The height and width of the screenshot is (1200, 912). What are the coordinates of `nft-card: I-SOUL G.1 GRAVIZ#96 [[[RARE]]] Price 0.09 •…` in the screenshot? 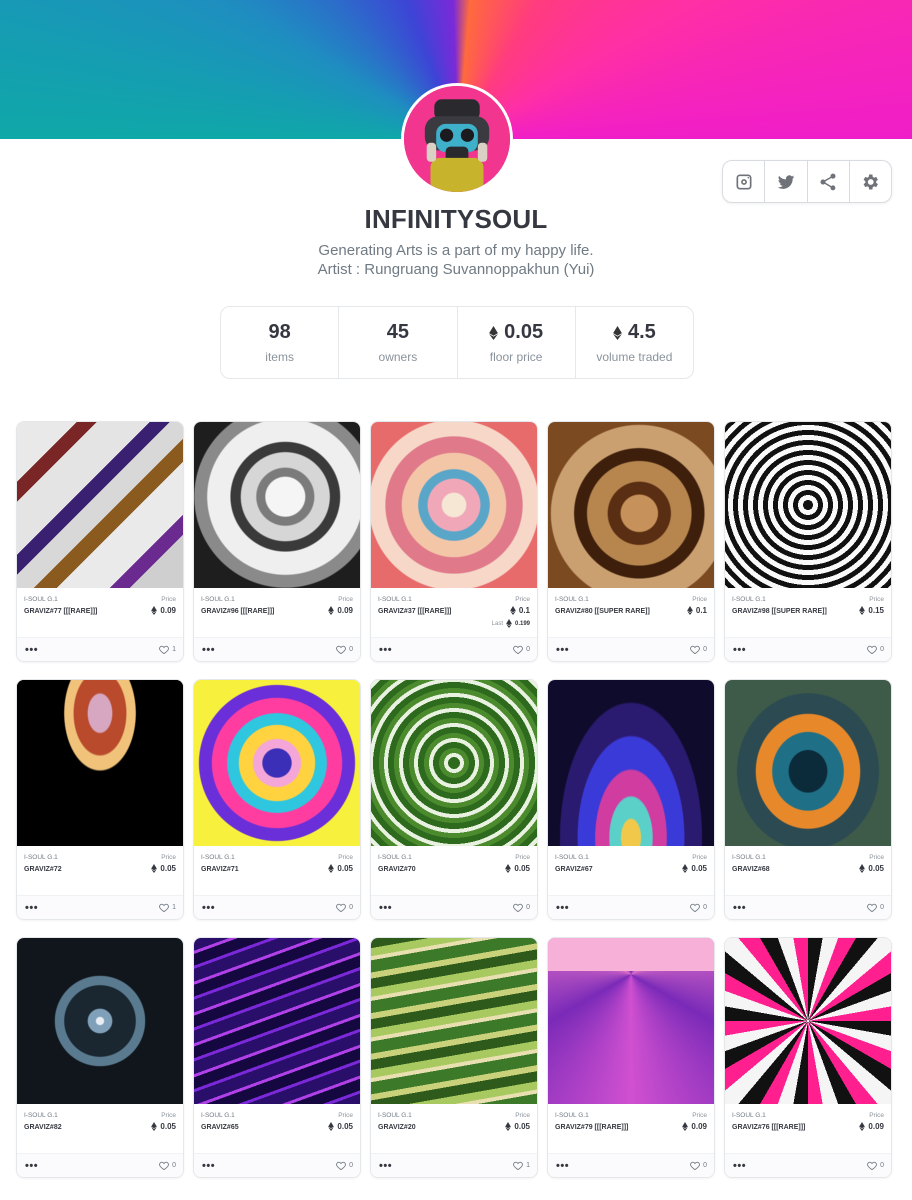 It's located at (277, 541).